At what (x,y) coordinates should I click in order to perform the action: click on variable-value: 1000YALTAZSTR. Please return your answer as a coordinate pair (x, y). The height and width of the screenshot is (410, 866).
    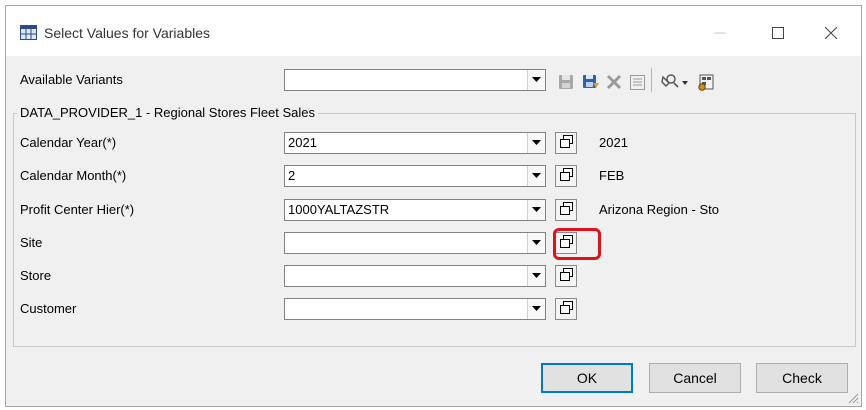
    Looking at the image, I should click on (338, 209).